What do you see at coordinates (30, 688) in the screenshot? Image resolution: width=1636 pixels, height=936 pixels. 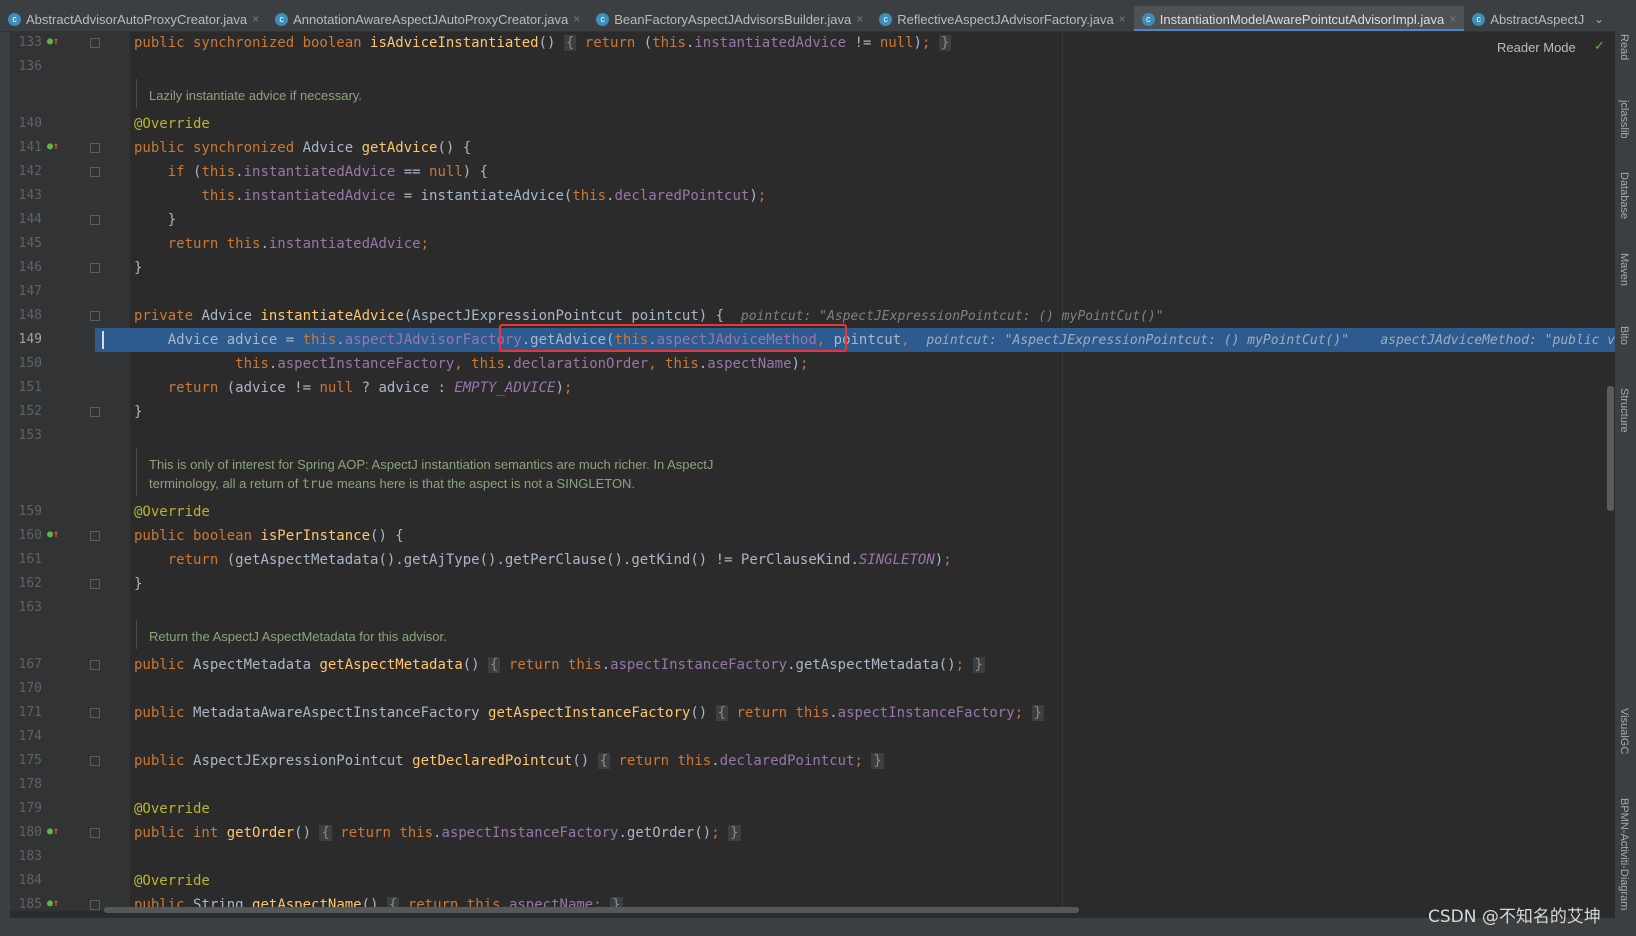 I see `line-number: 170` at bounding box center [30, 688].